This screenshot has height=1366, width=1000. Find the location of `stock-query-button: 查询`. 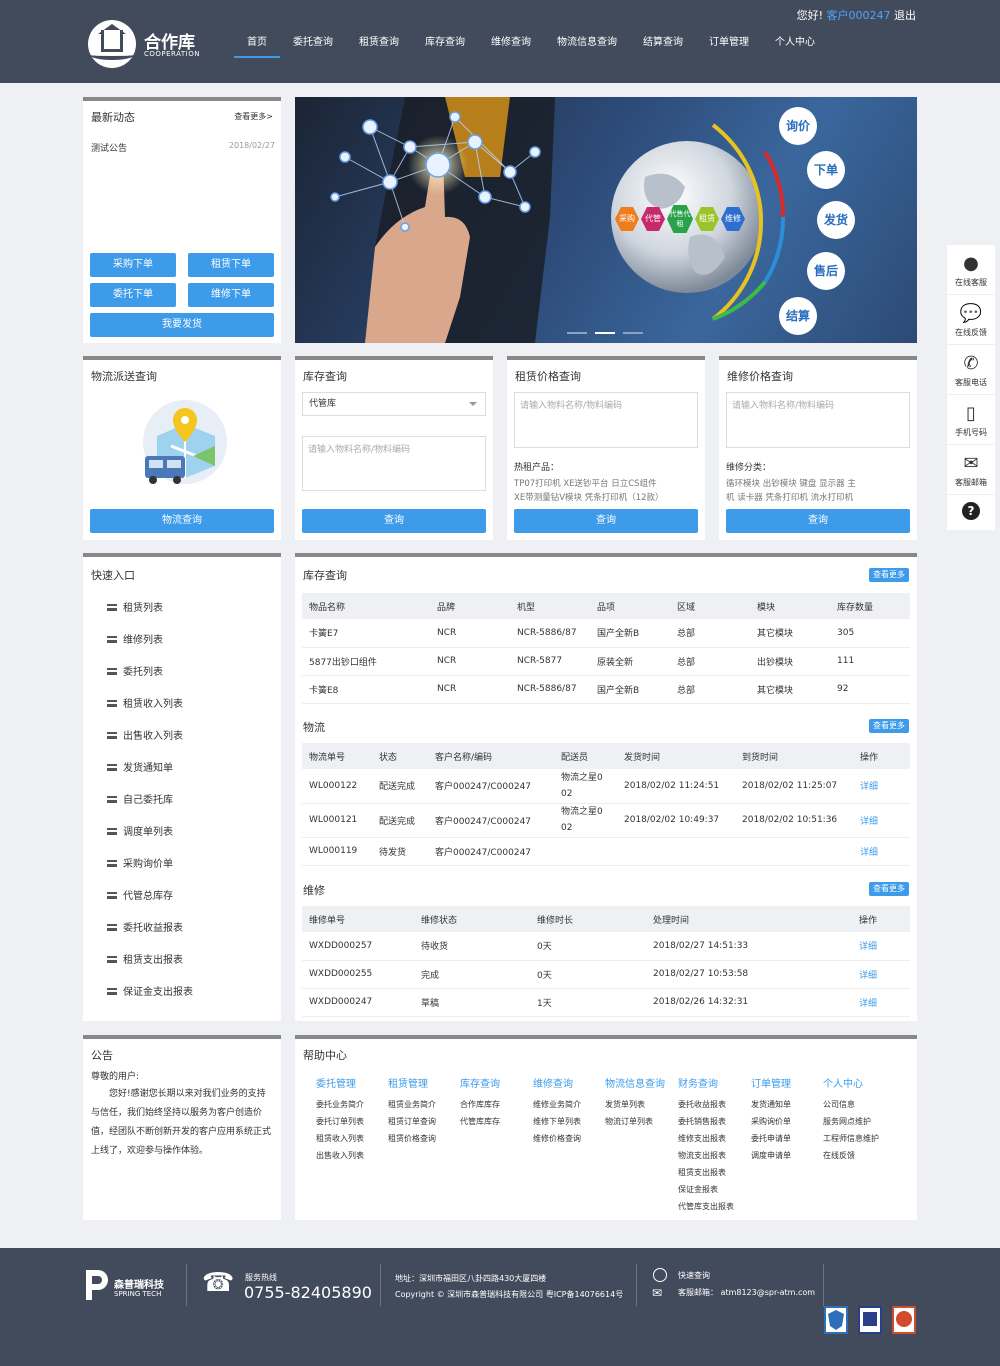

stock-query-button: 查询 is located at coordinates (394, 521).